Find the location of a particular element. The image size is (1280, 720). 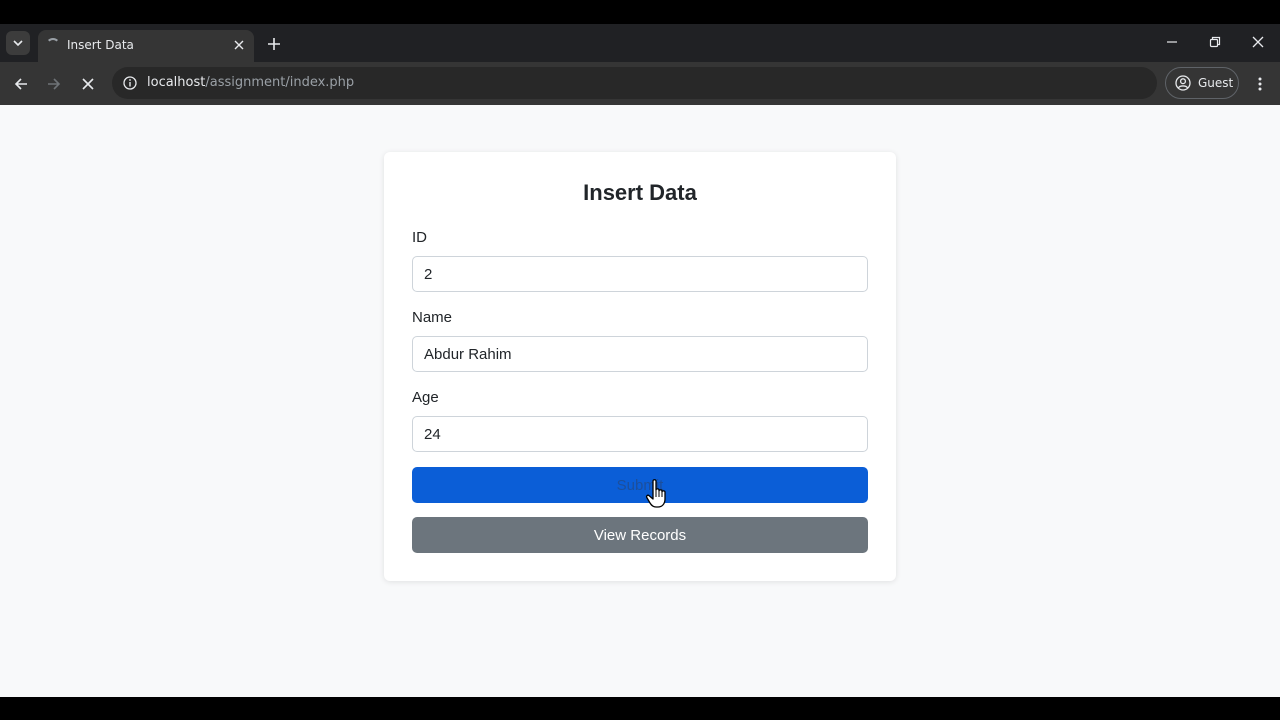

browser-toolbar: localhost/assignment/index.php Guest is located at coordinates (640, 83).